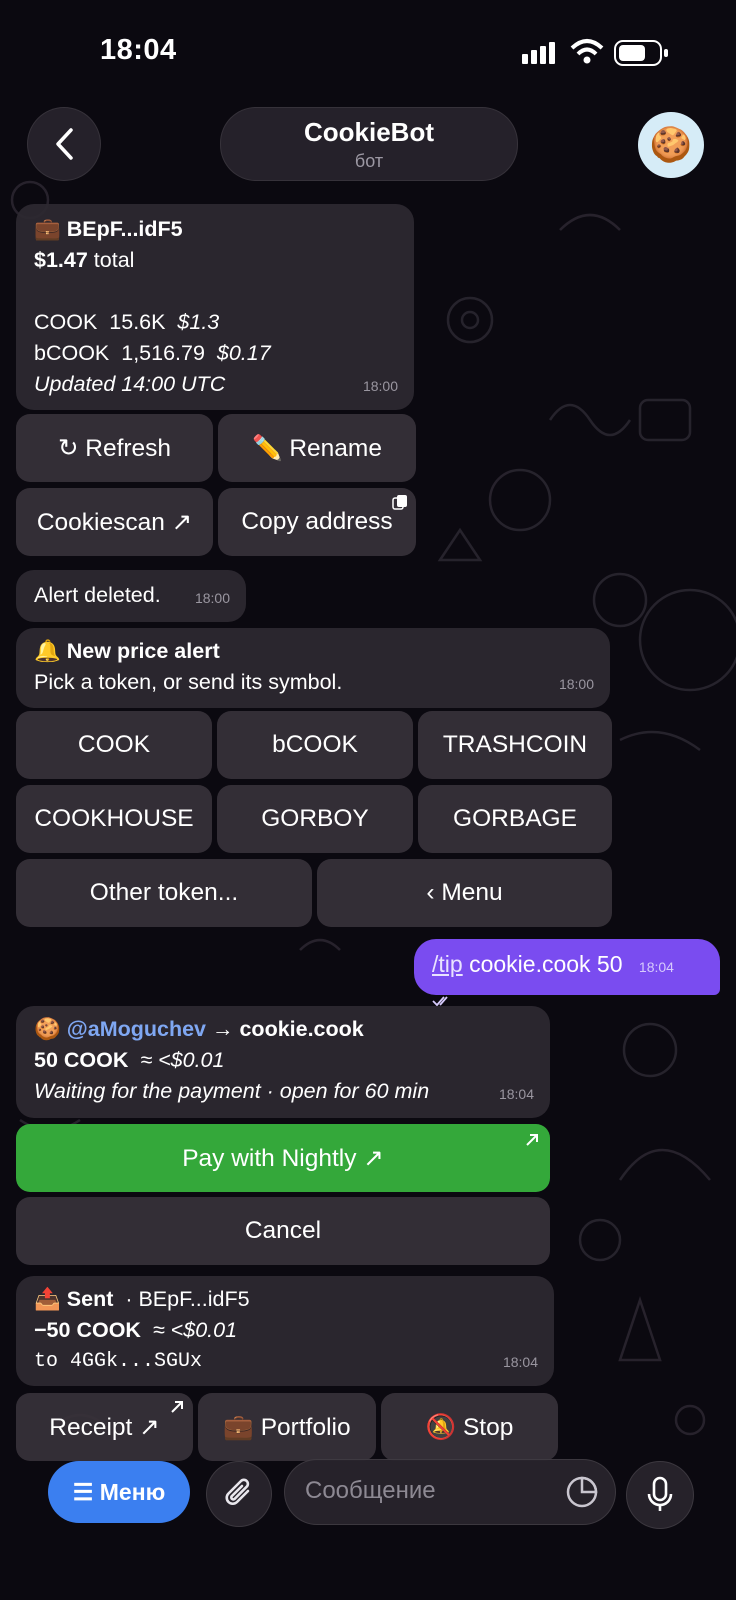  What do you see at coordinates (515, 819) in the screenshot?
I see `token-button-gorbage: GORBAGE` at bounding box center [515, 819].